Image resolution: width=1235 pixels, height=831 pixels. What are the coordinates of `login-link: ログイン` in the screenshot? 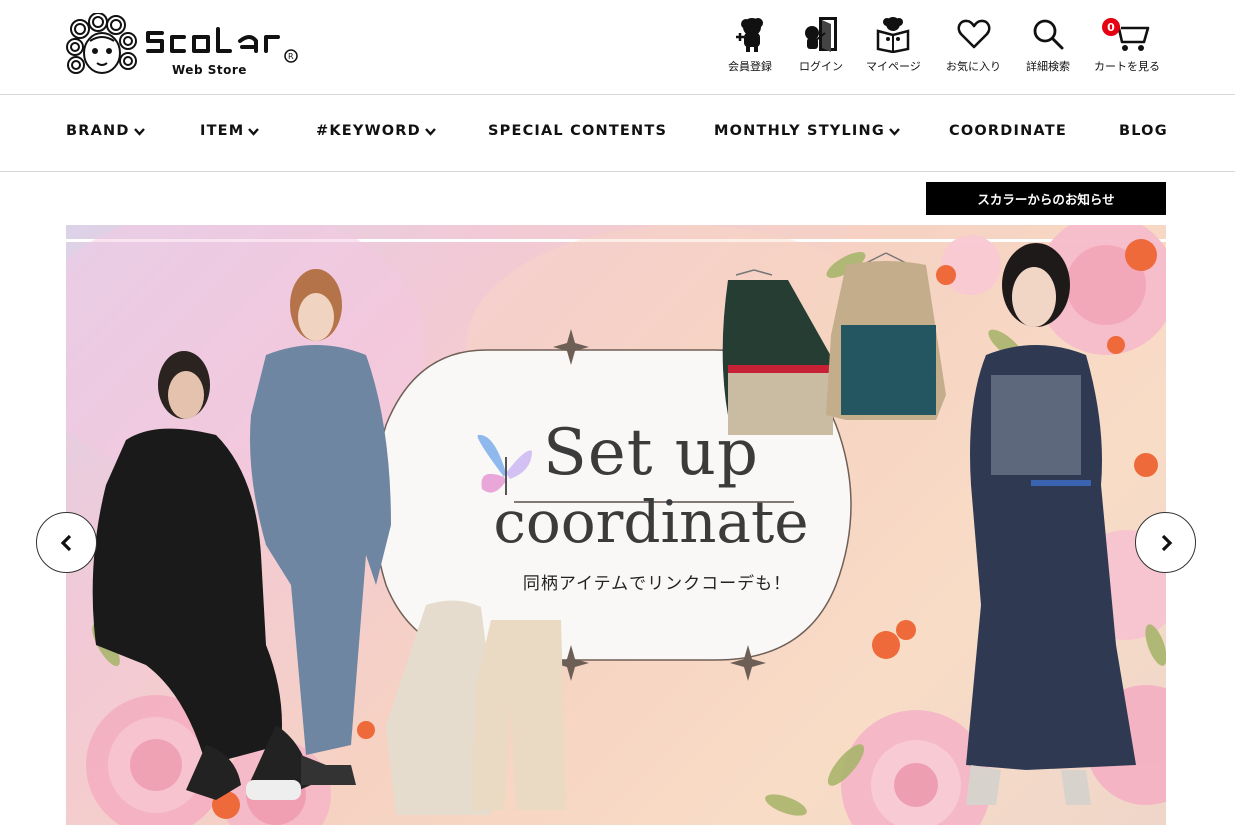 It's located at (821, 44).